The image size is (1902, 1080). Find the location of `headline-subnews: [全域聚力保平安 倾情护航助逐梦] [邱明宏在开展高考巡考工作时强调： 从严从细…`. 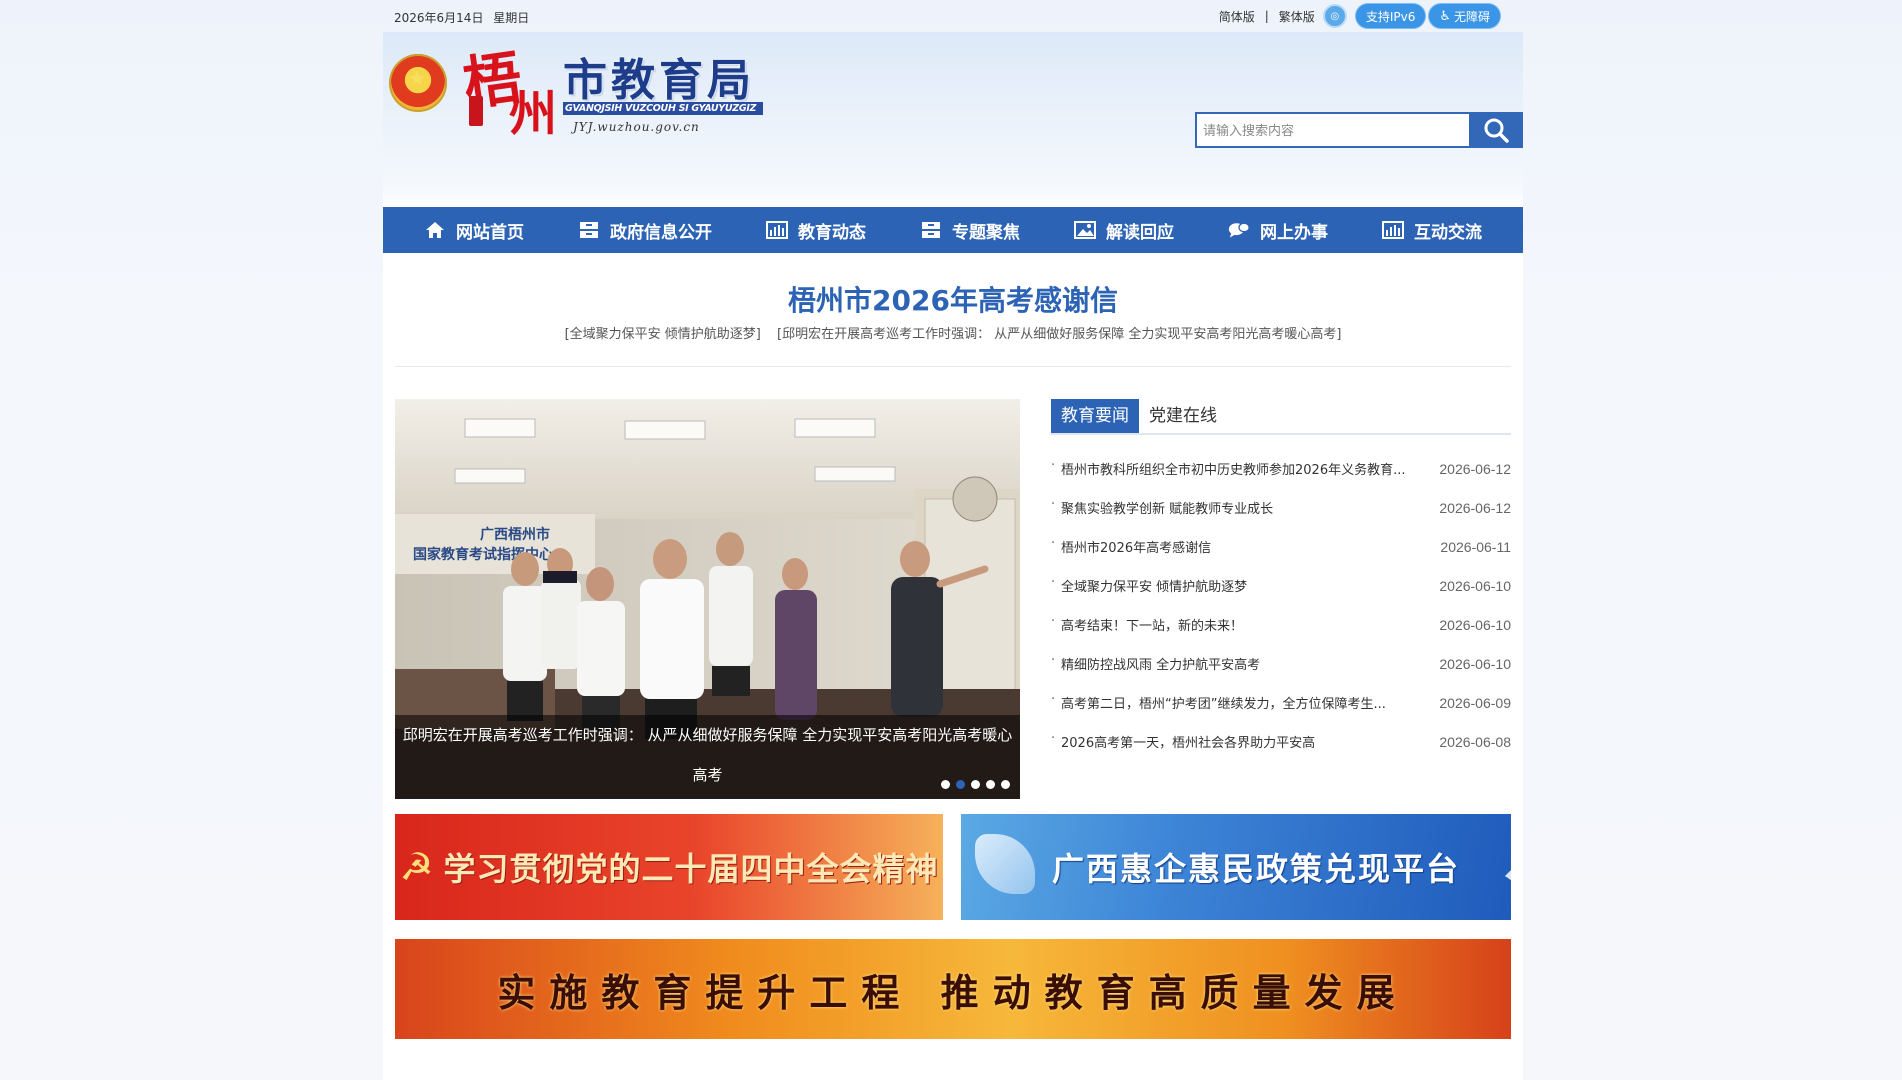

headline-subnews: [全域聚力保平安 倾情护航助逐梦] [邱明宏在开展高考巡考工作时强调： 从严从细… is located at coordinates (953, 332).